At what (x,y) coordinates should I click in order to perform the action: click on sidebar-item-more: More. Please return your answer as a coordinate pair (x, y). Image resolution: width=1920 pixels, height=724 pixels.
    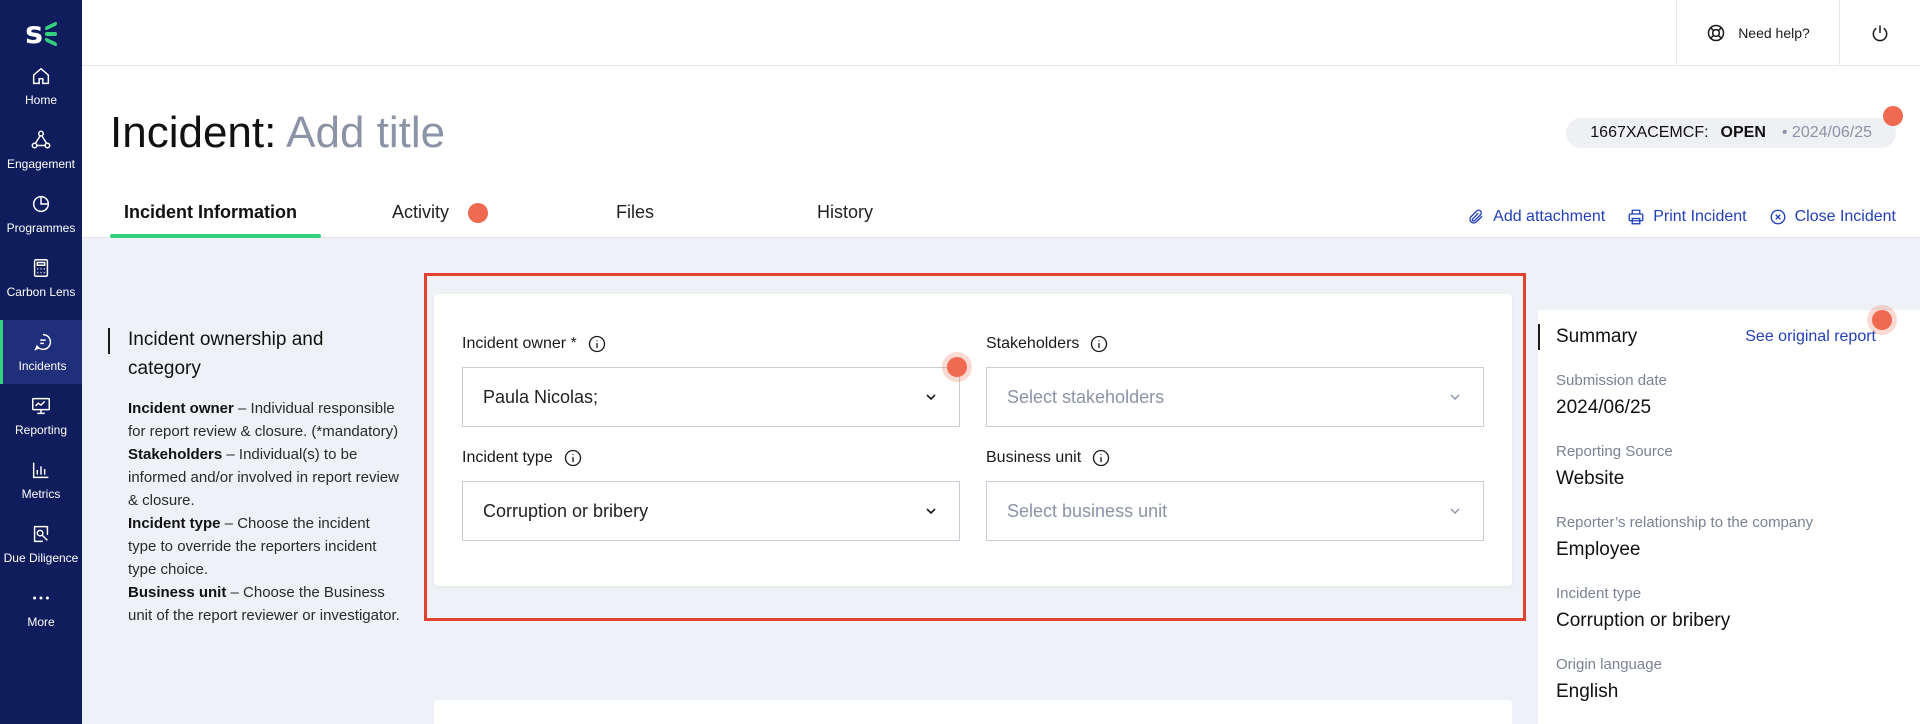
    Looking at the image, I should click on (41, 608).